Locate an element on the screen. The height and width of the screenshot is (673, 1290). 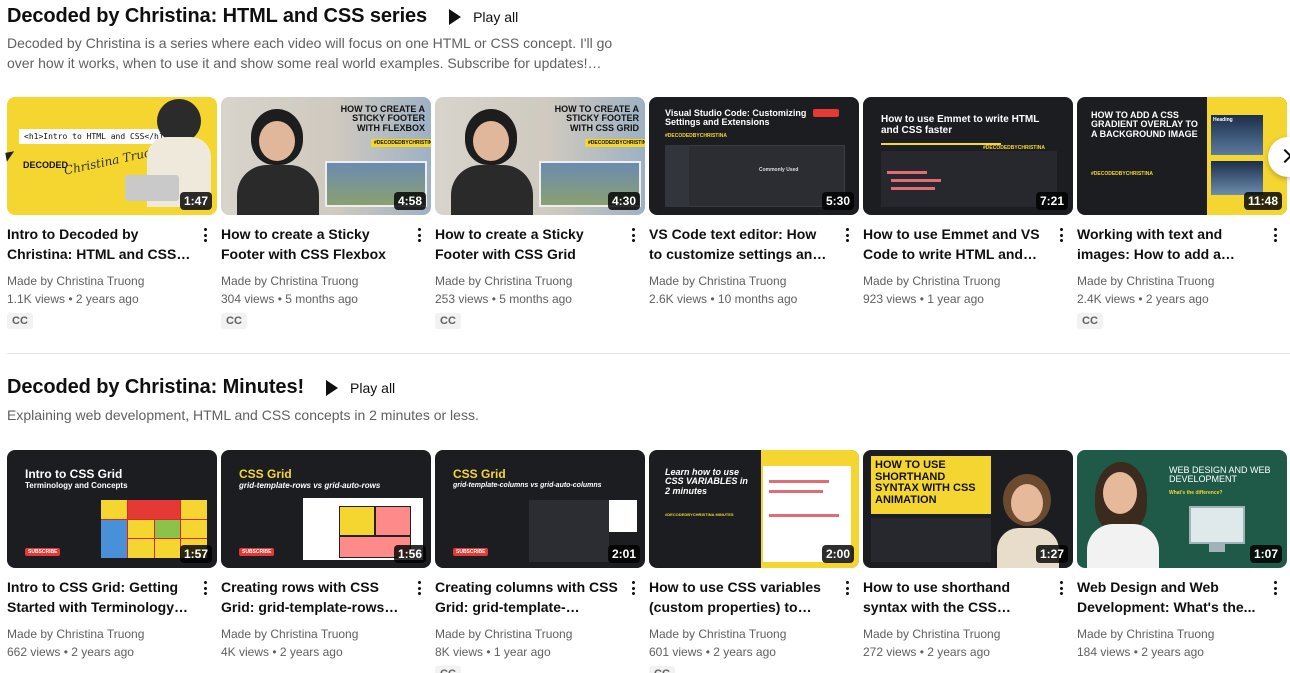
shelf-title: Decoded by Christina: Minutes! is located at coordinates (155, 387).